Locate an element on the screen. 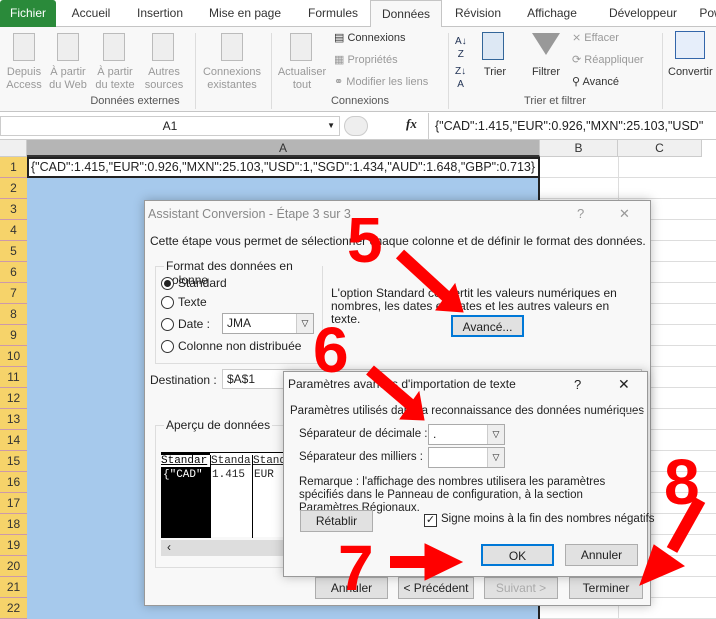 This screenshot has width=716, height=619. annotation-5: 5 is located at coordinates (365, 240).